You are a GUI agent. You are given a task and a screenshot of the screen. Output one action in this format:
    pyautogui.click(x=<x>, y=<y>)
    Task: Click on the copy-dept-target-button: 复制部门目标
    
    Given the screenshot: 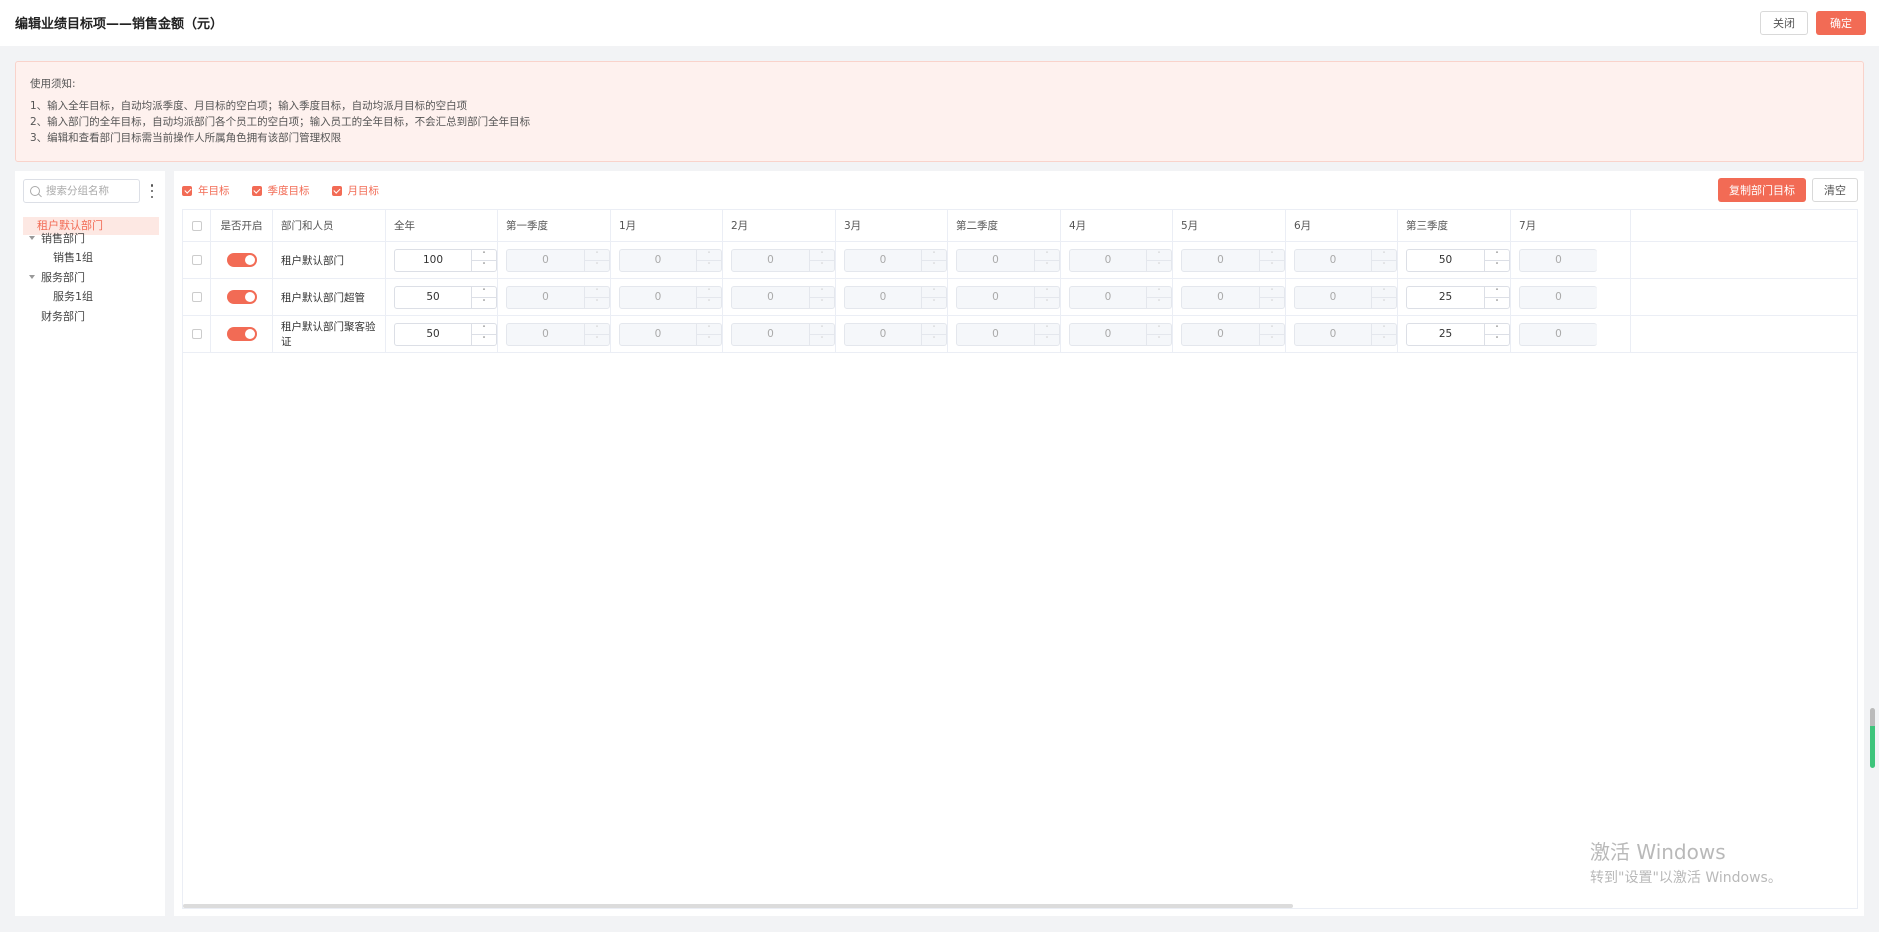 What is the action you would take?
    pyautogui.click(x=1762, y=190)
    